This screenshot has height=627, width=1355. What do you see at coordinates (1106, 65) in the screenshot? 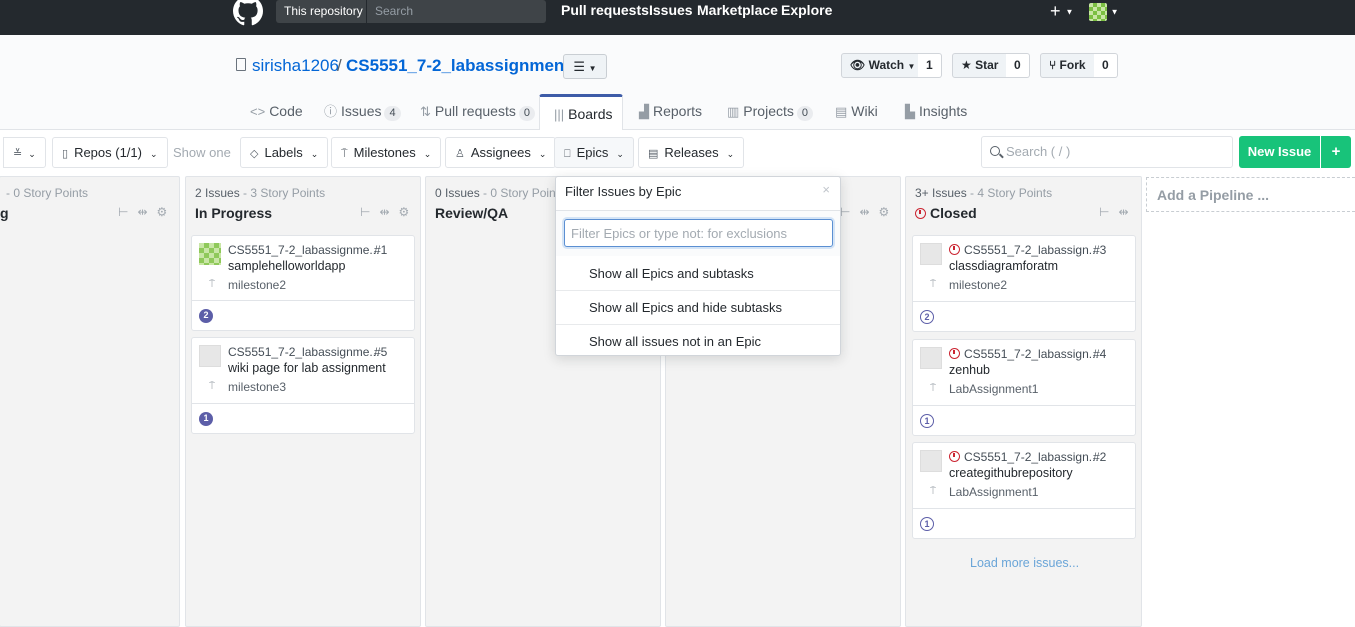
I see `fork-count: 0` at bounding box center [1106, 65].